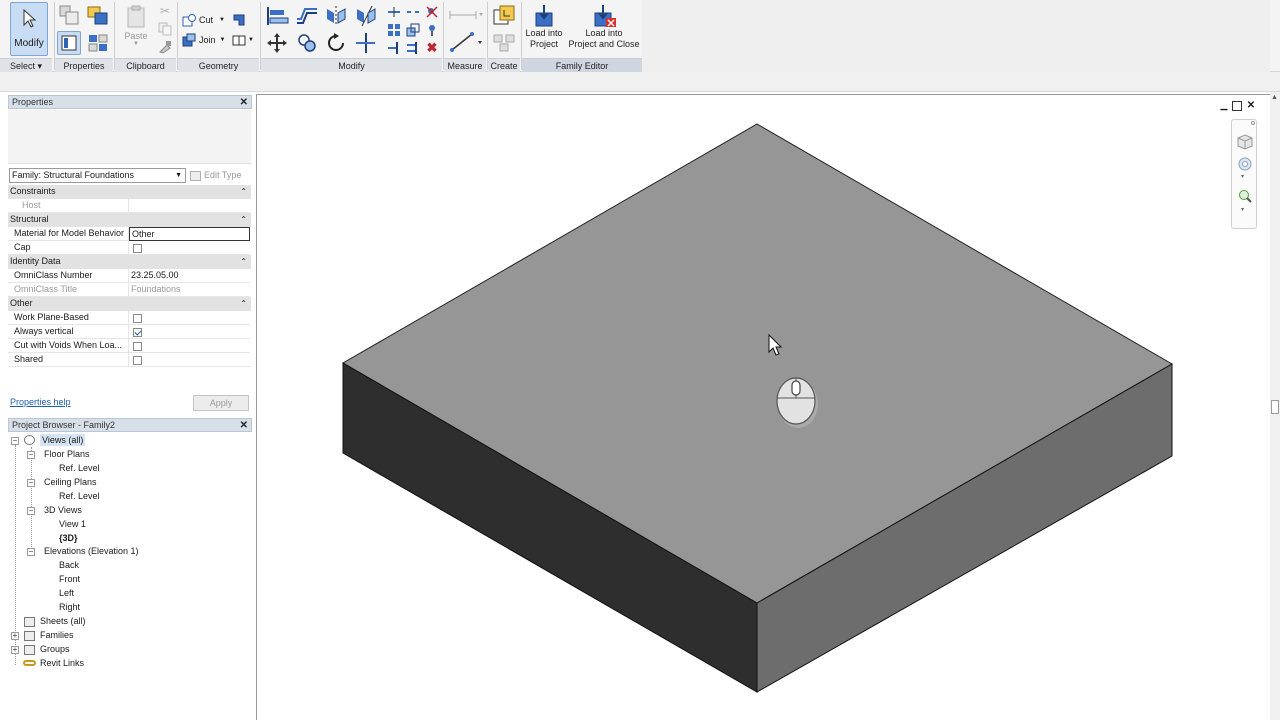  I want to click on scroll-thumb, so click(1275, 407).